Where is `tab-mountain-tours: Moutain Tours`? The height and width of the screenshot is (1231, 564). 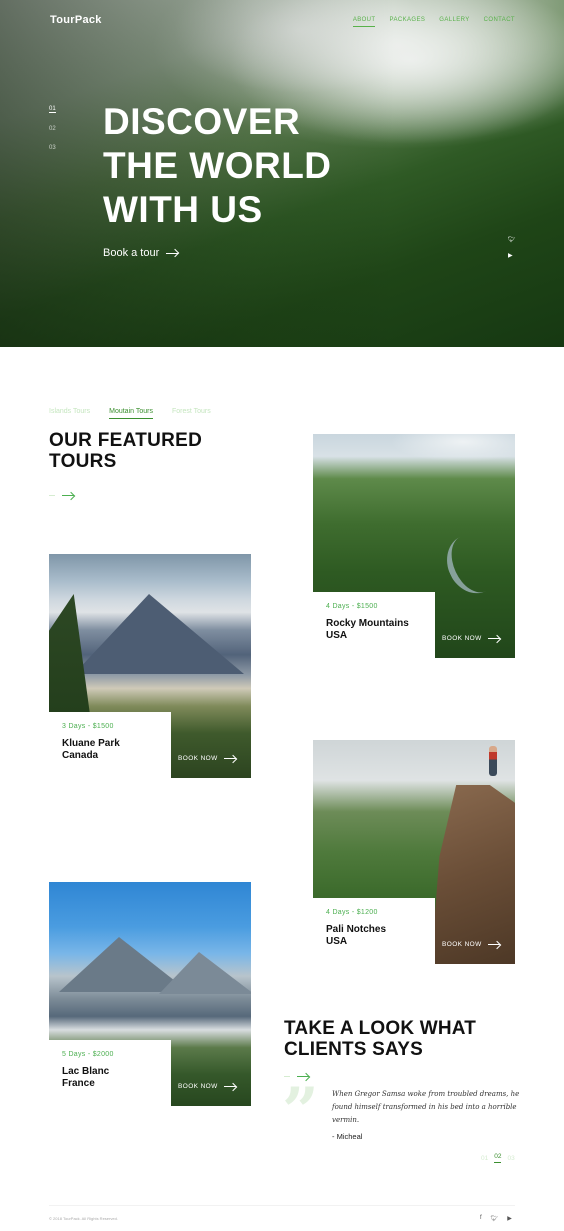 tab-mountain-tours: Moutain Tours is located at coordinates (131, 413).